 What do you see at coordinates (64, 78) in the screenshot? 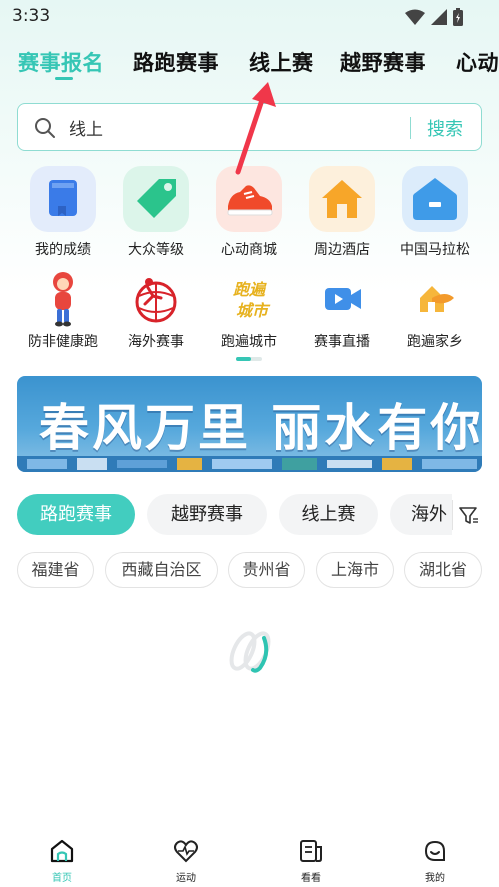
I see `active-tab-indicator` at bounding box center [64, 78].